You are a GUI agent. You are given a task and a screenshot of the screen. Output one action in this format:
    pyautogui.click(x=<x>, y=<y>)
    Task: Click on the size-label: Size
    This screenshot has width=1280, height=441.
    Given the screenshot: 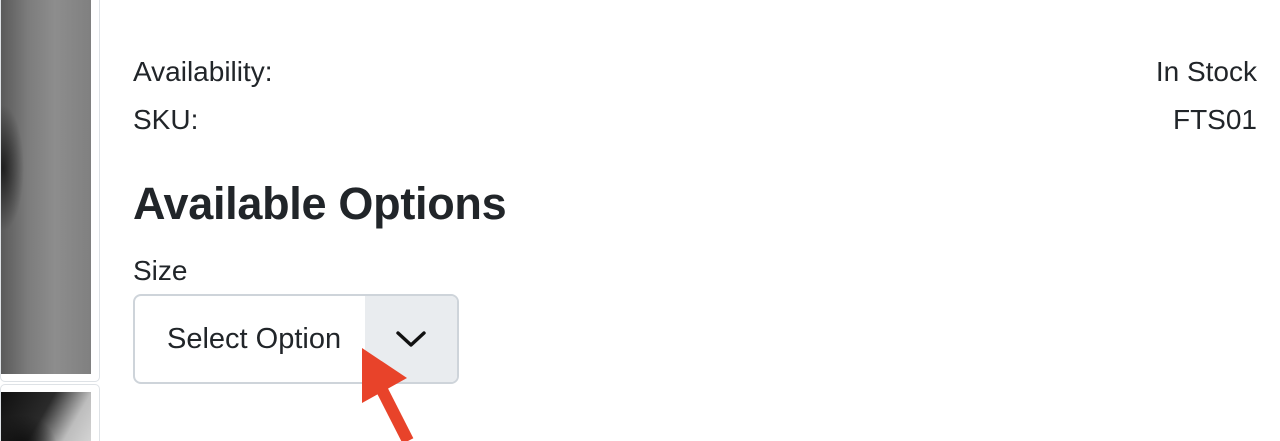 What is the action you would take?
    pyautogui.click(x=160, y=270)
    